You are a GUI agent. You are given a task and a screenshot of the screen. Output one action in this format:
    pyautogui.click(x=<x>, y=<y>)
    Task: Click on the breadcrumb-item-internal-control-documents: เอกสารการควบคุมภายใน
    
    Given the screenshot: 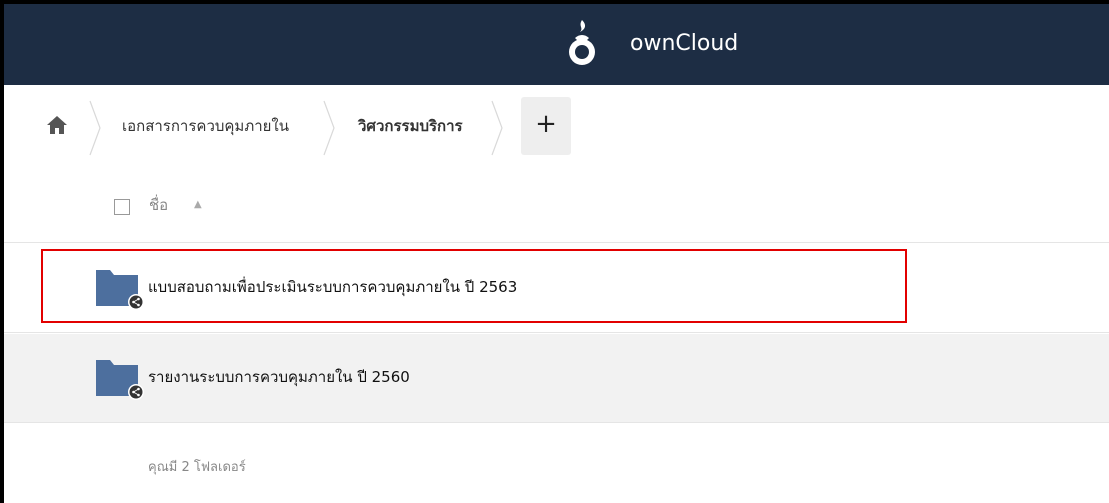 What is the action you would take?
    pyautogui.click(x=205, y=126)
    